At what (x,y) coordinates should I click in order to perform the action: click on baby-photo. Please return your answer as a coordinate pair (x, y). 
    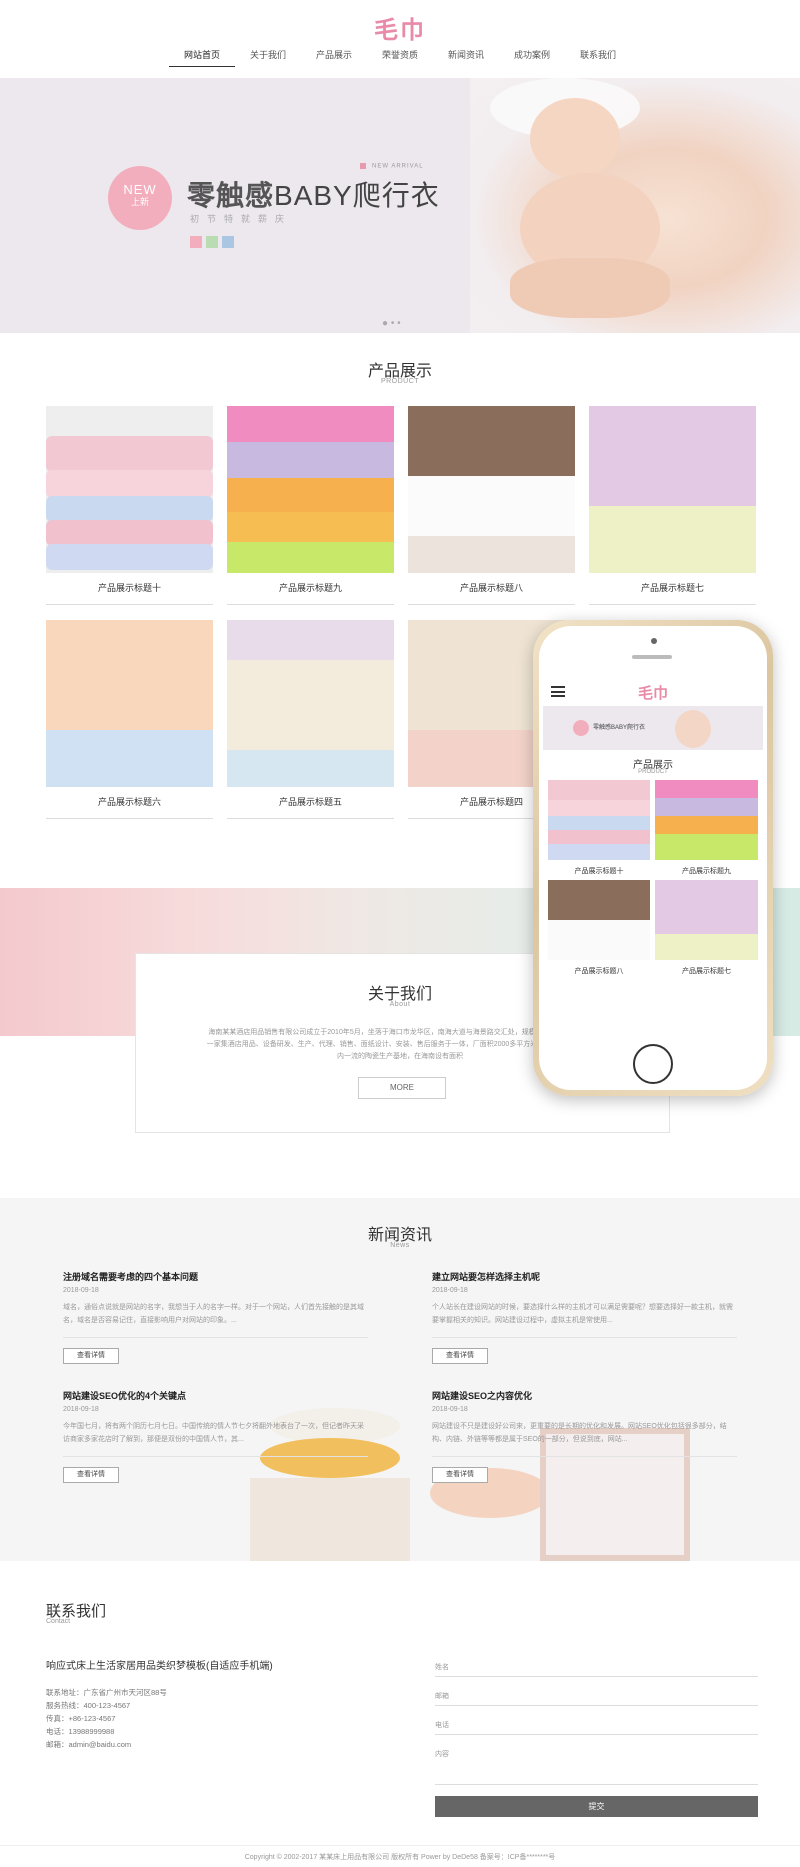
    Looking at the image, I should click on (635, 205).